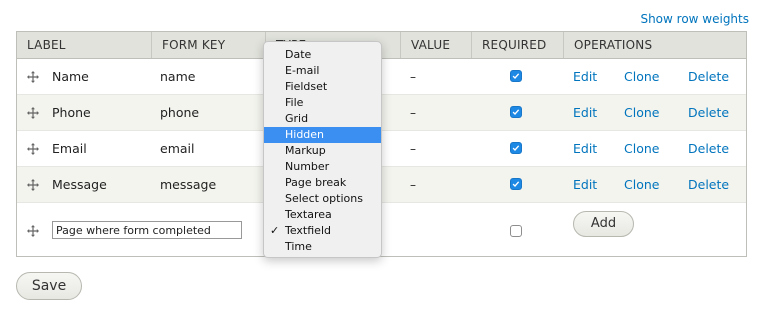  Describe the element at coordinates (147, 230) in the screenshot. I see `new-element-label-input` at that location.